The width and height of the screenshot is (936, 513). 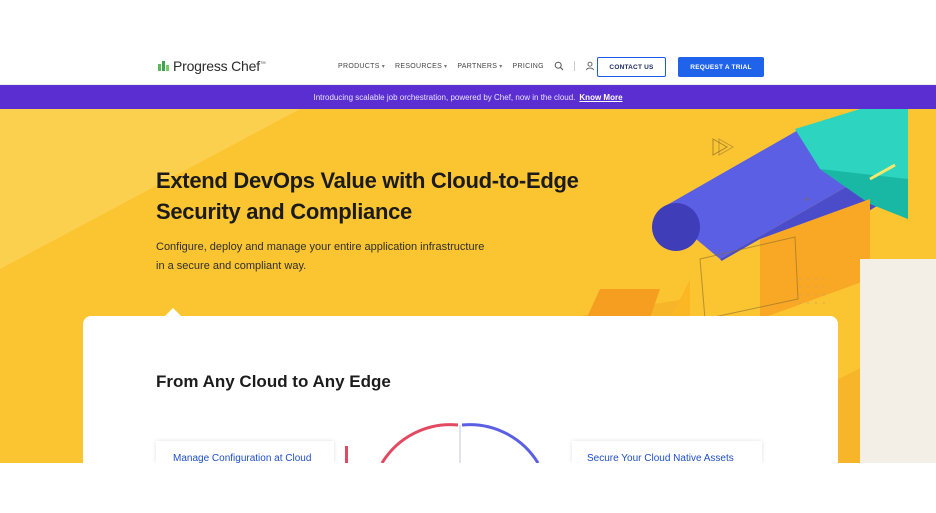 What do you see at coordinates (219, 66) in the screenshot?
I see `brand-name: Progress Chef™` at bounding box center [219, 66].